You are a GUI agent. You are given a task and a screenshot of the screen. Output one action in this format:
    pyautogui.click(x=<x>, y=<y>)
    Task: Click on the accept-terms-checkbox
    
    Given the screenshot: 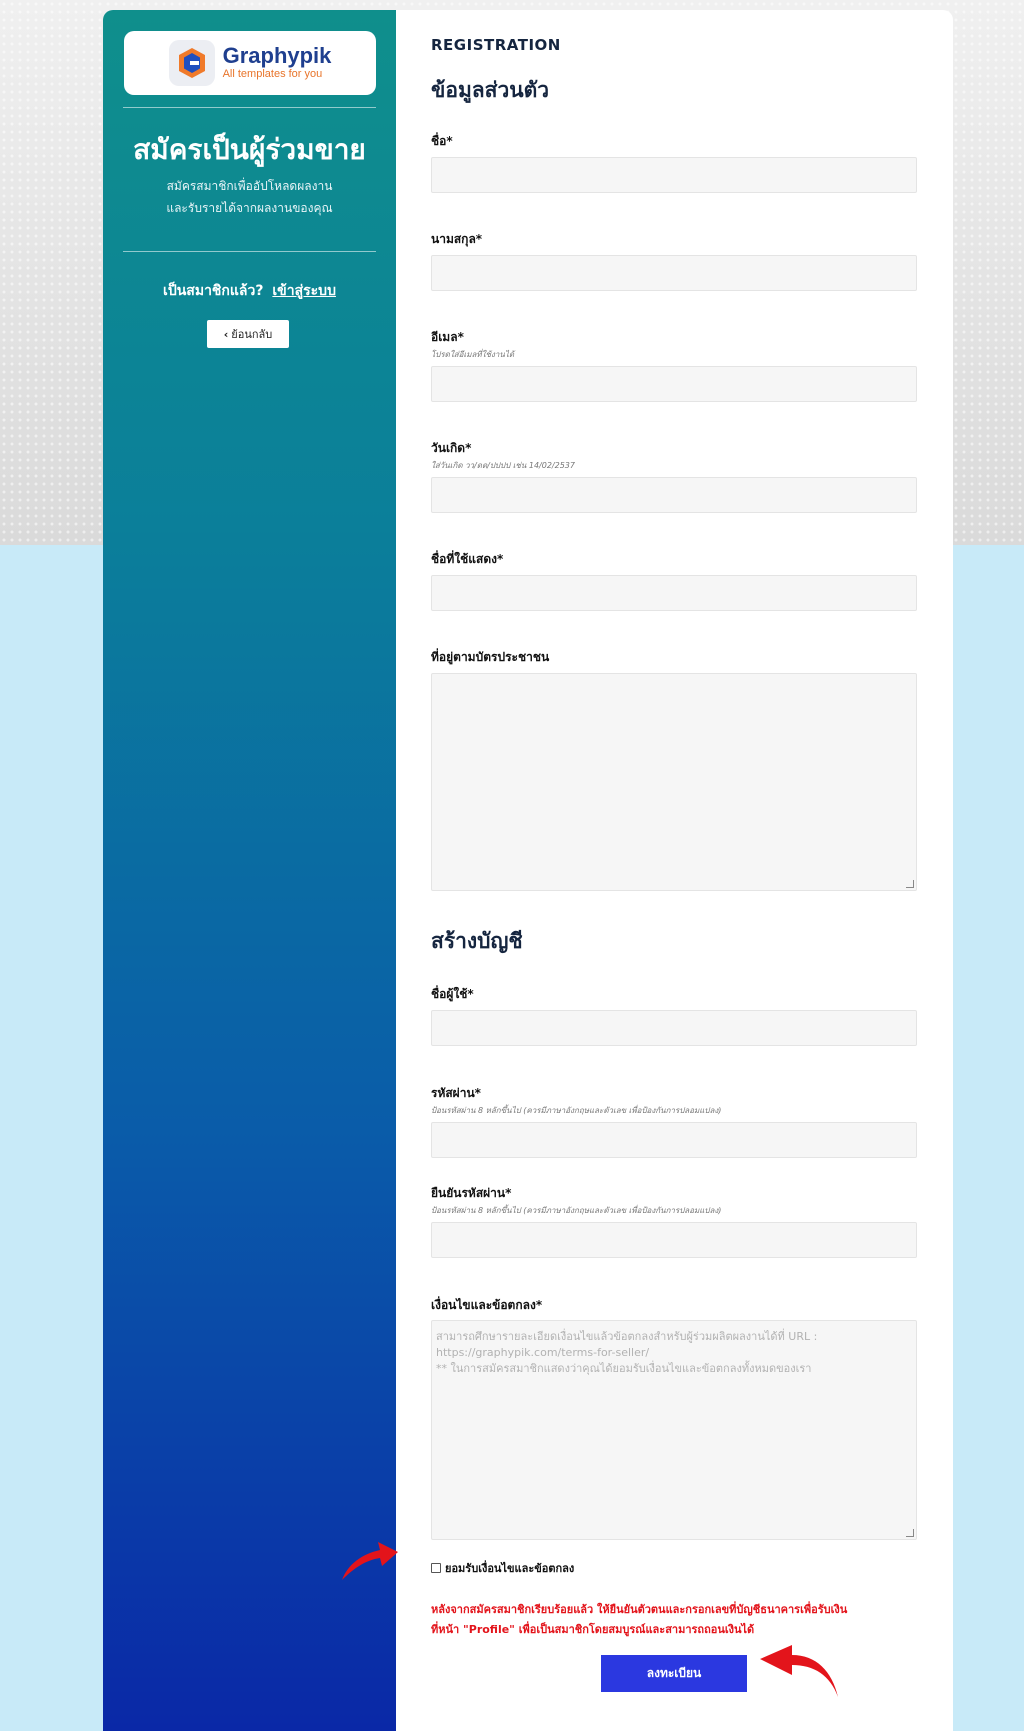 What is the action you would take?
    pyautogui.click(x=436, y=1568)
    